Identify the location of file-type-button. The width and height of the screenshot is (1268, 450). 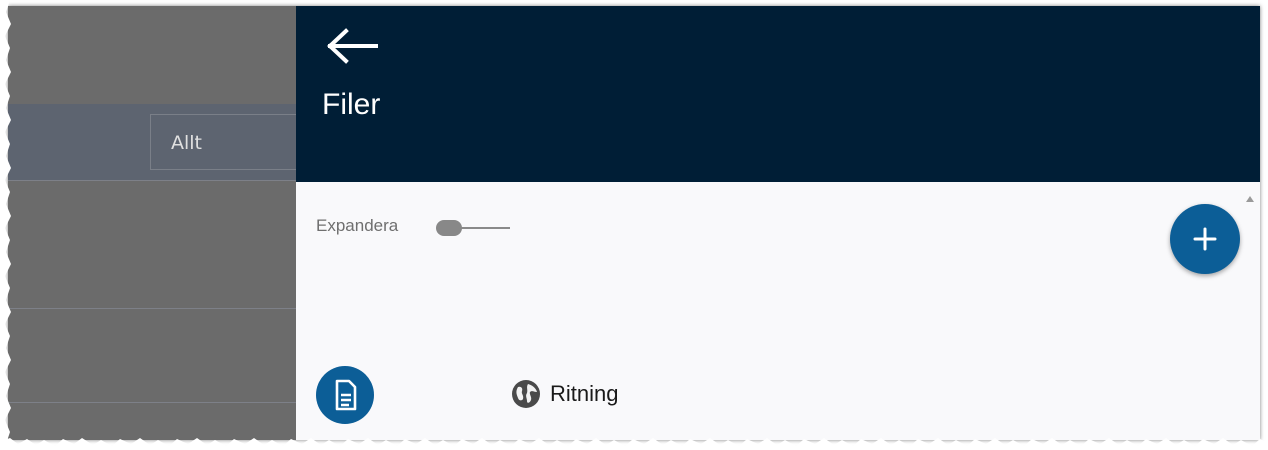
(345, 395).